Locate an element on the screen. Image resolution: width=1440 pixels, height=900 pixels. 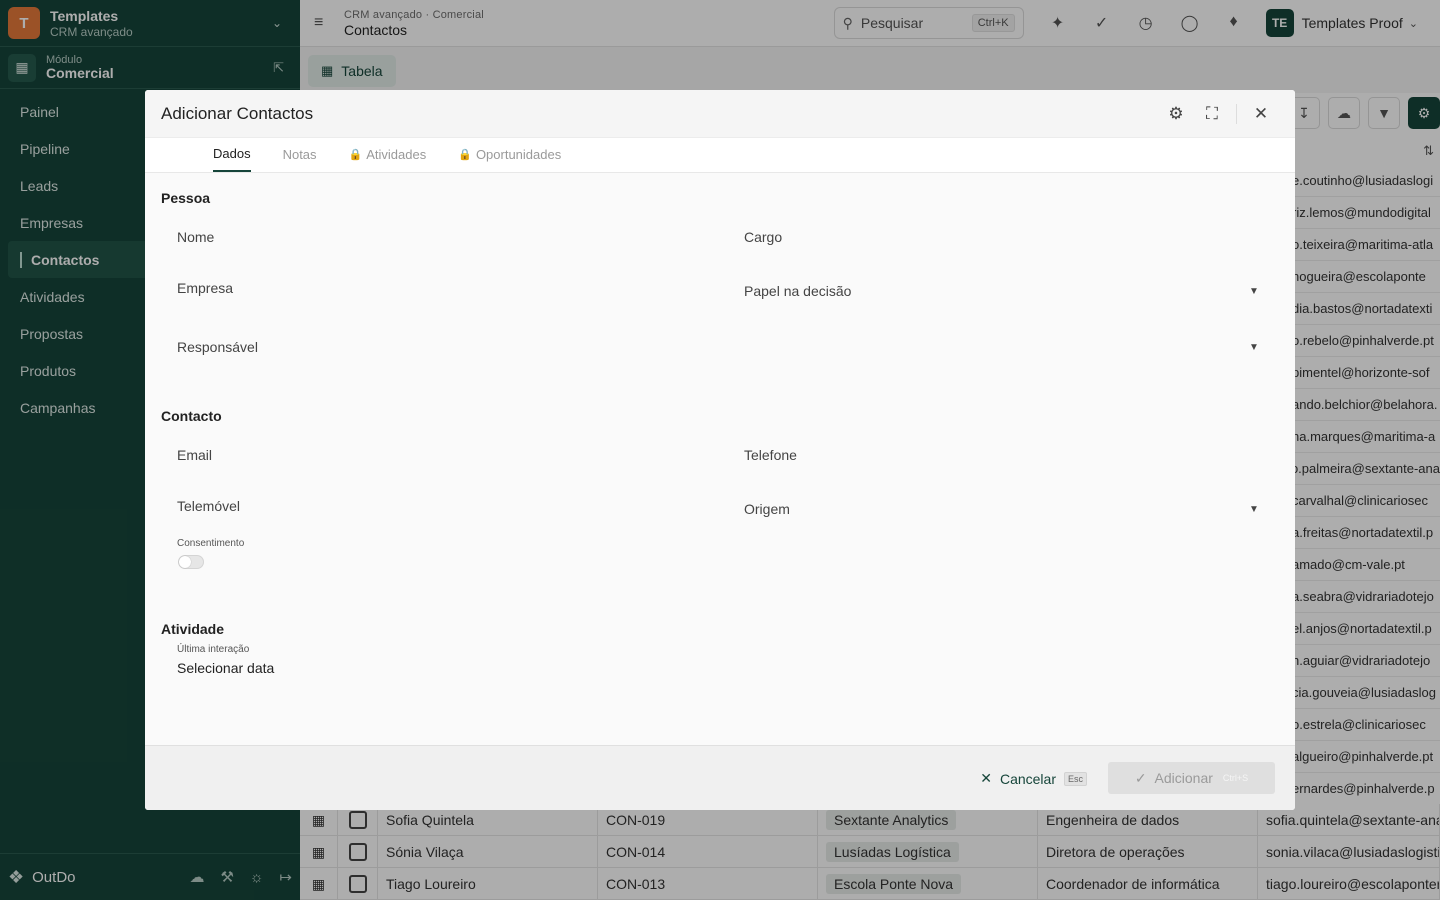
ultima-interacao-date-picker: Selecionar data is located at coordinates (225, 668).